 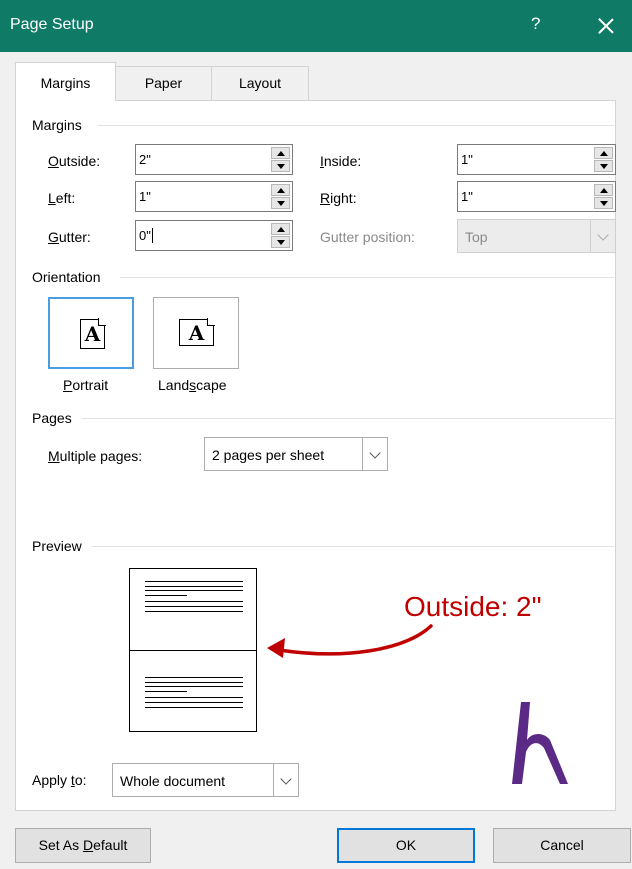 I want to click on portrait-page-icon: A, so click(x=93, y=333).